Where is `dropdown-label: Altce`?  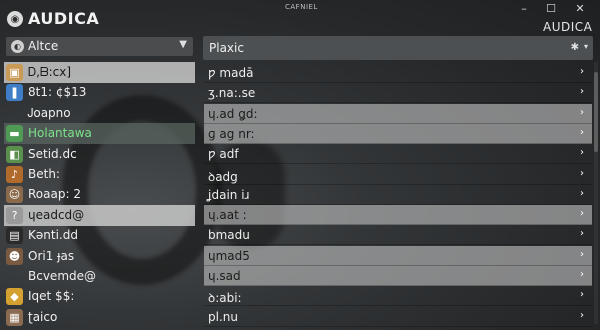 dropdown-label: Altce is located at coordinates (43, 46).